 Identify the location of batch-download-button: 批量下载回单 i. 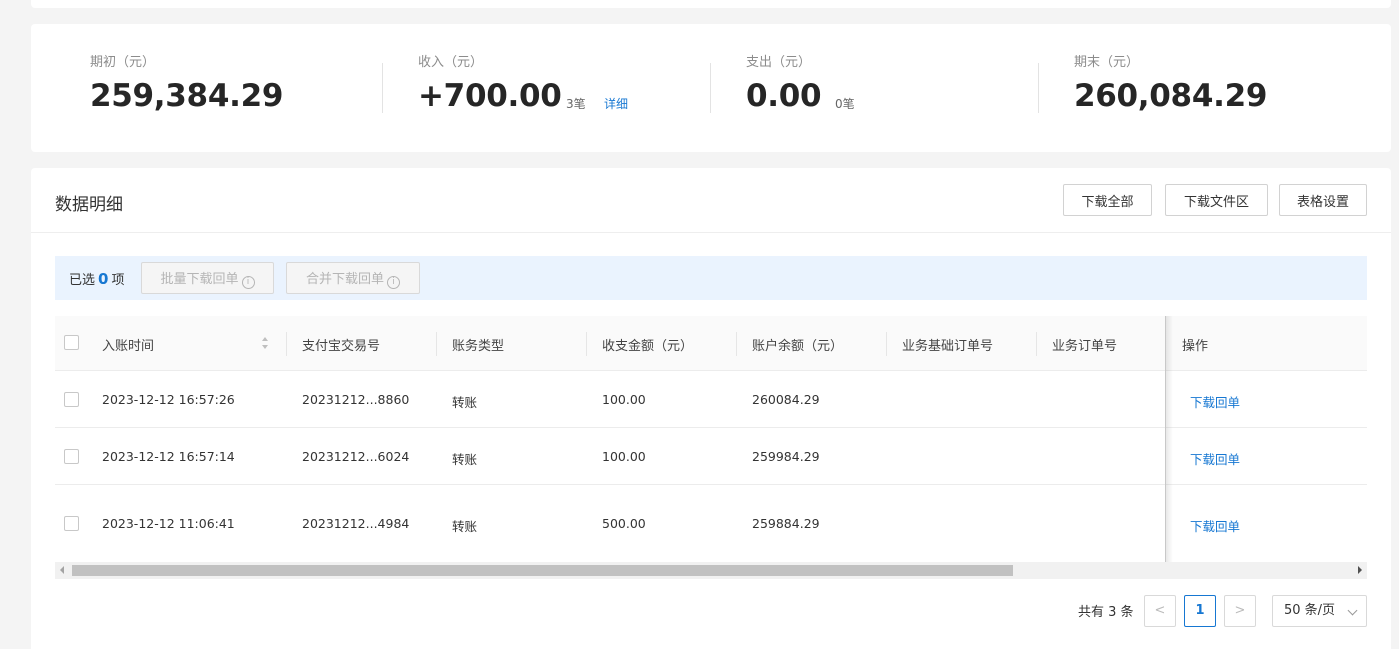
(207, 278).